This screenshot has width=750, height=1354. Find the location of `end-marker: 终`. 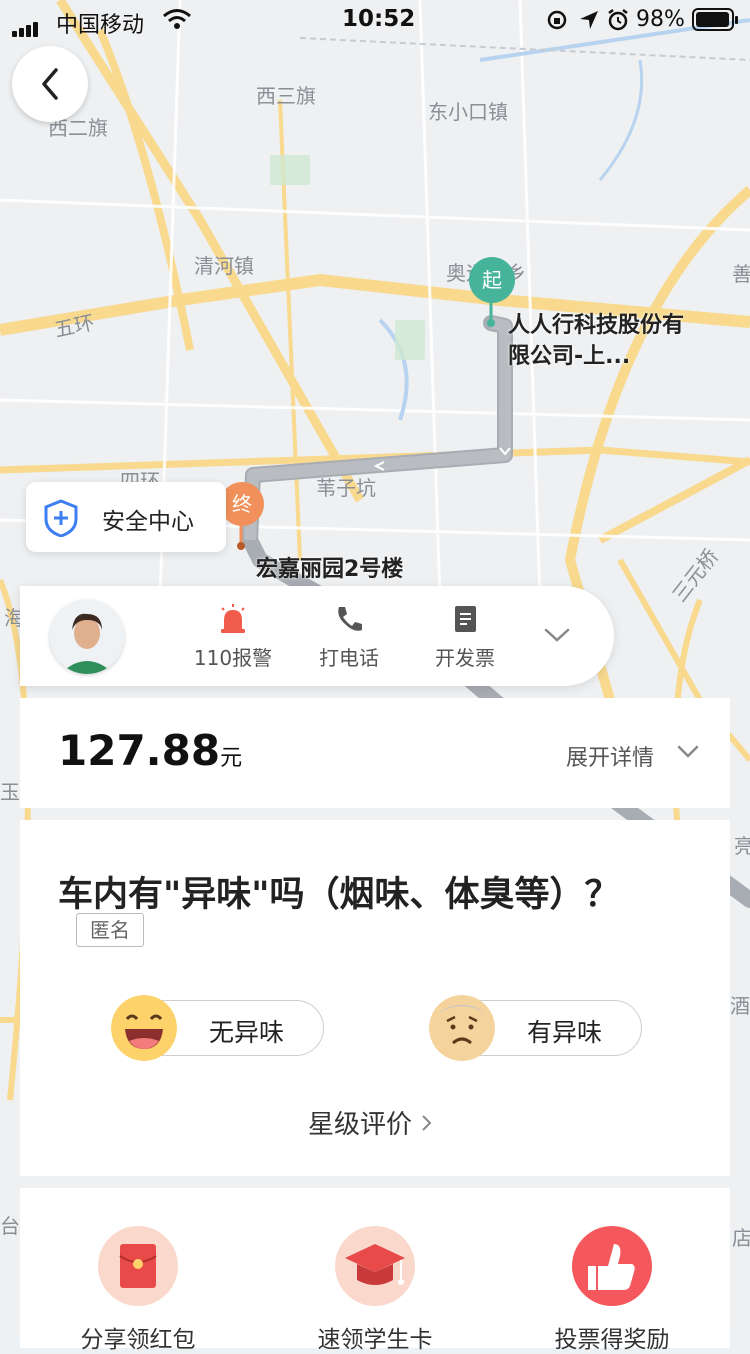

end-marker: 终 is located at coordinates (242, 504).